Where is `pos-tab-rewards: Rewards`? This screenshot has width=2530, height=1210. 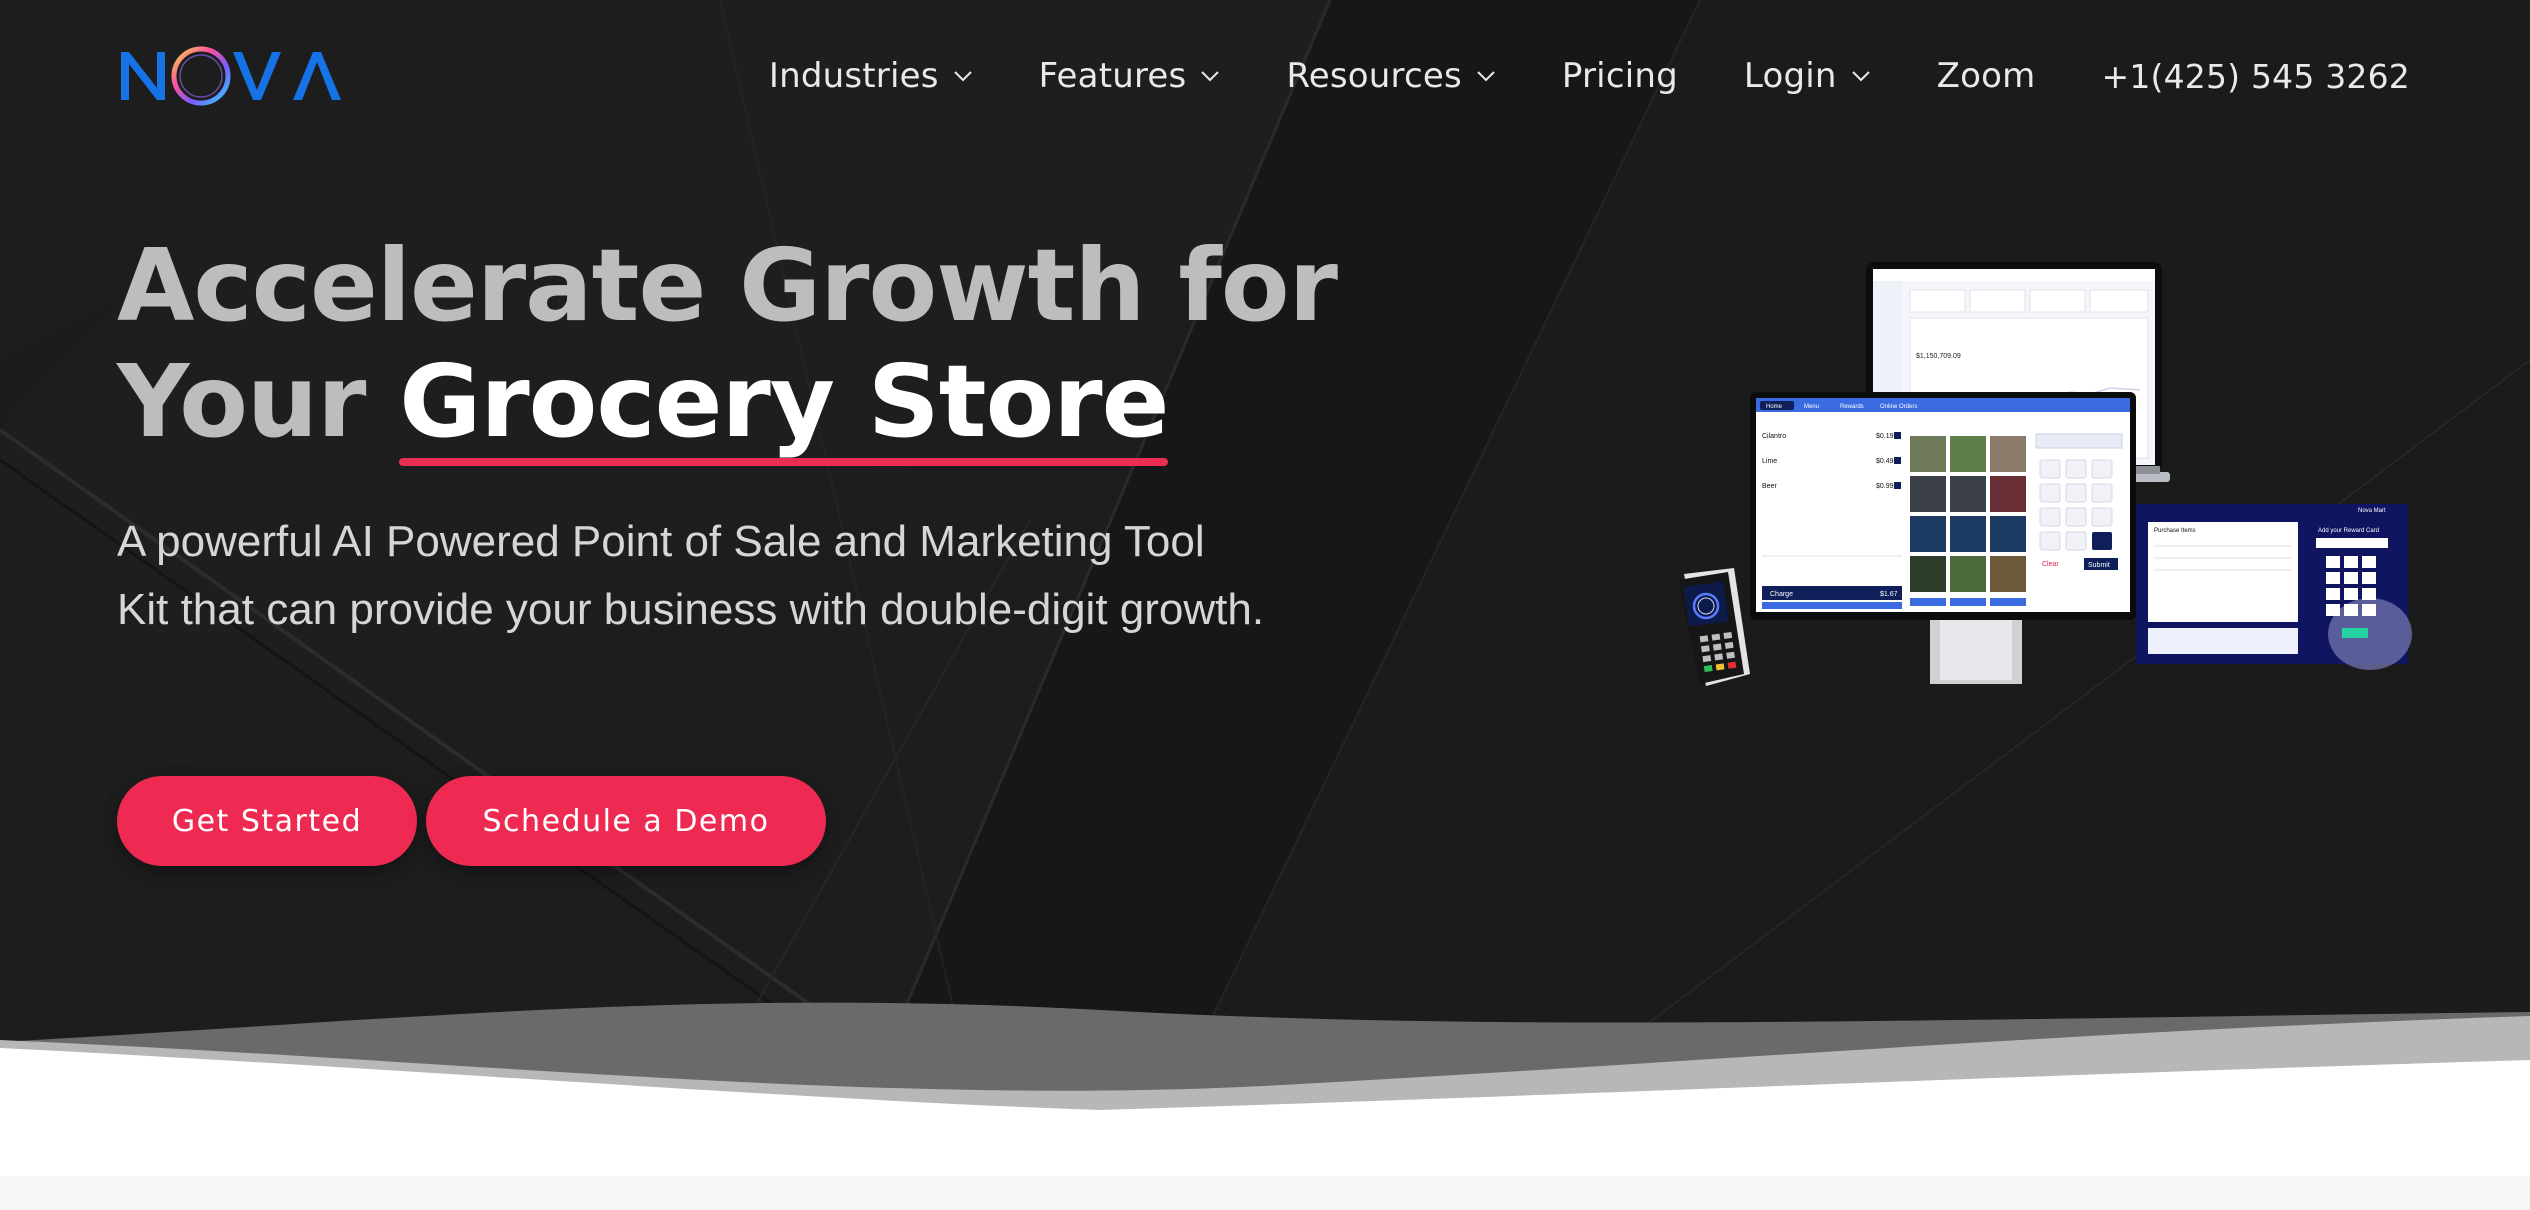 pos-tab-rewards: Rewards is located at coordinates (1852, 407).